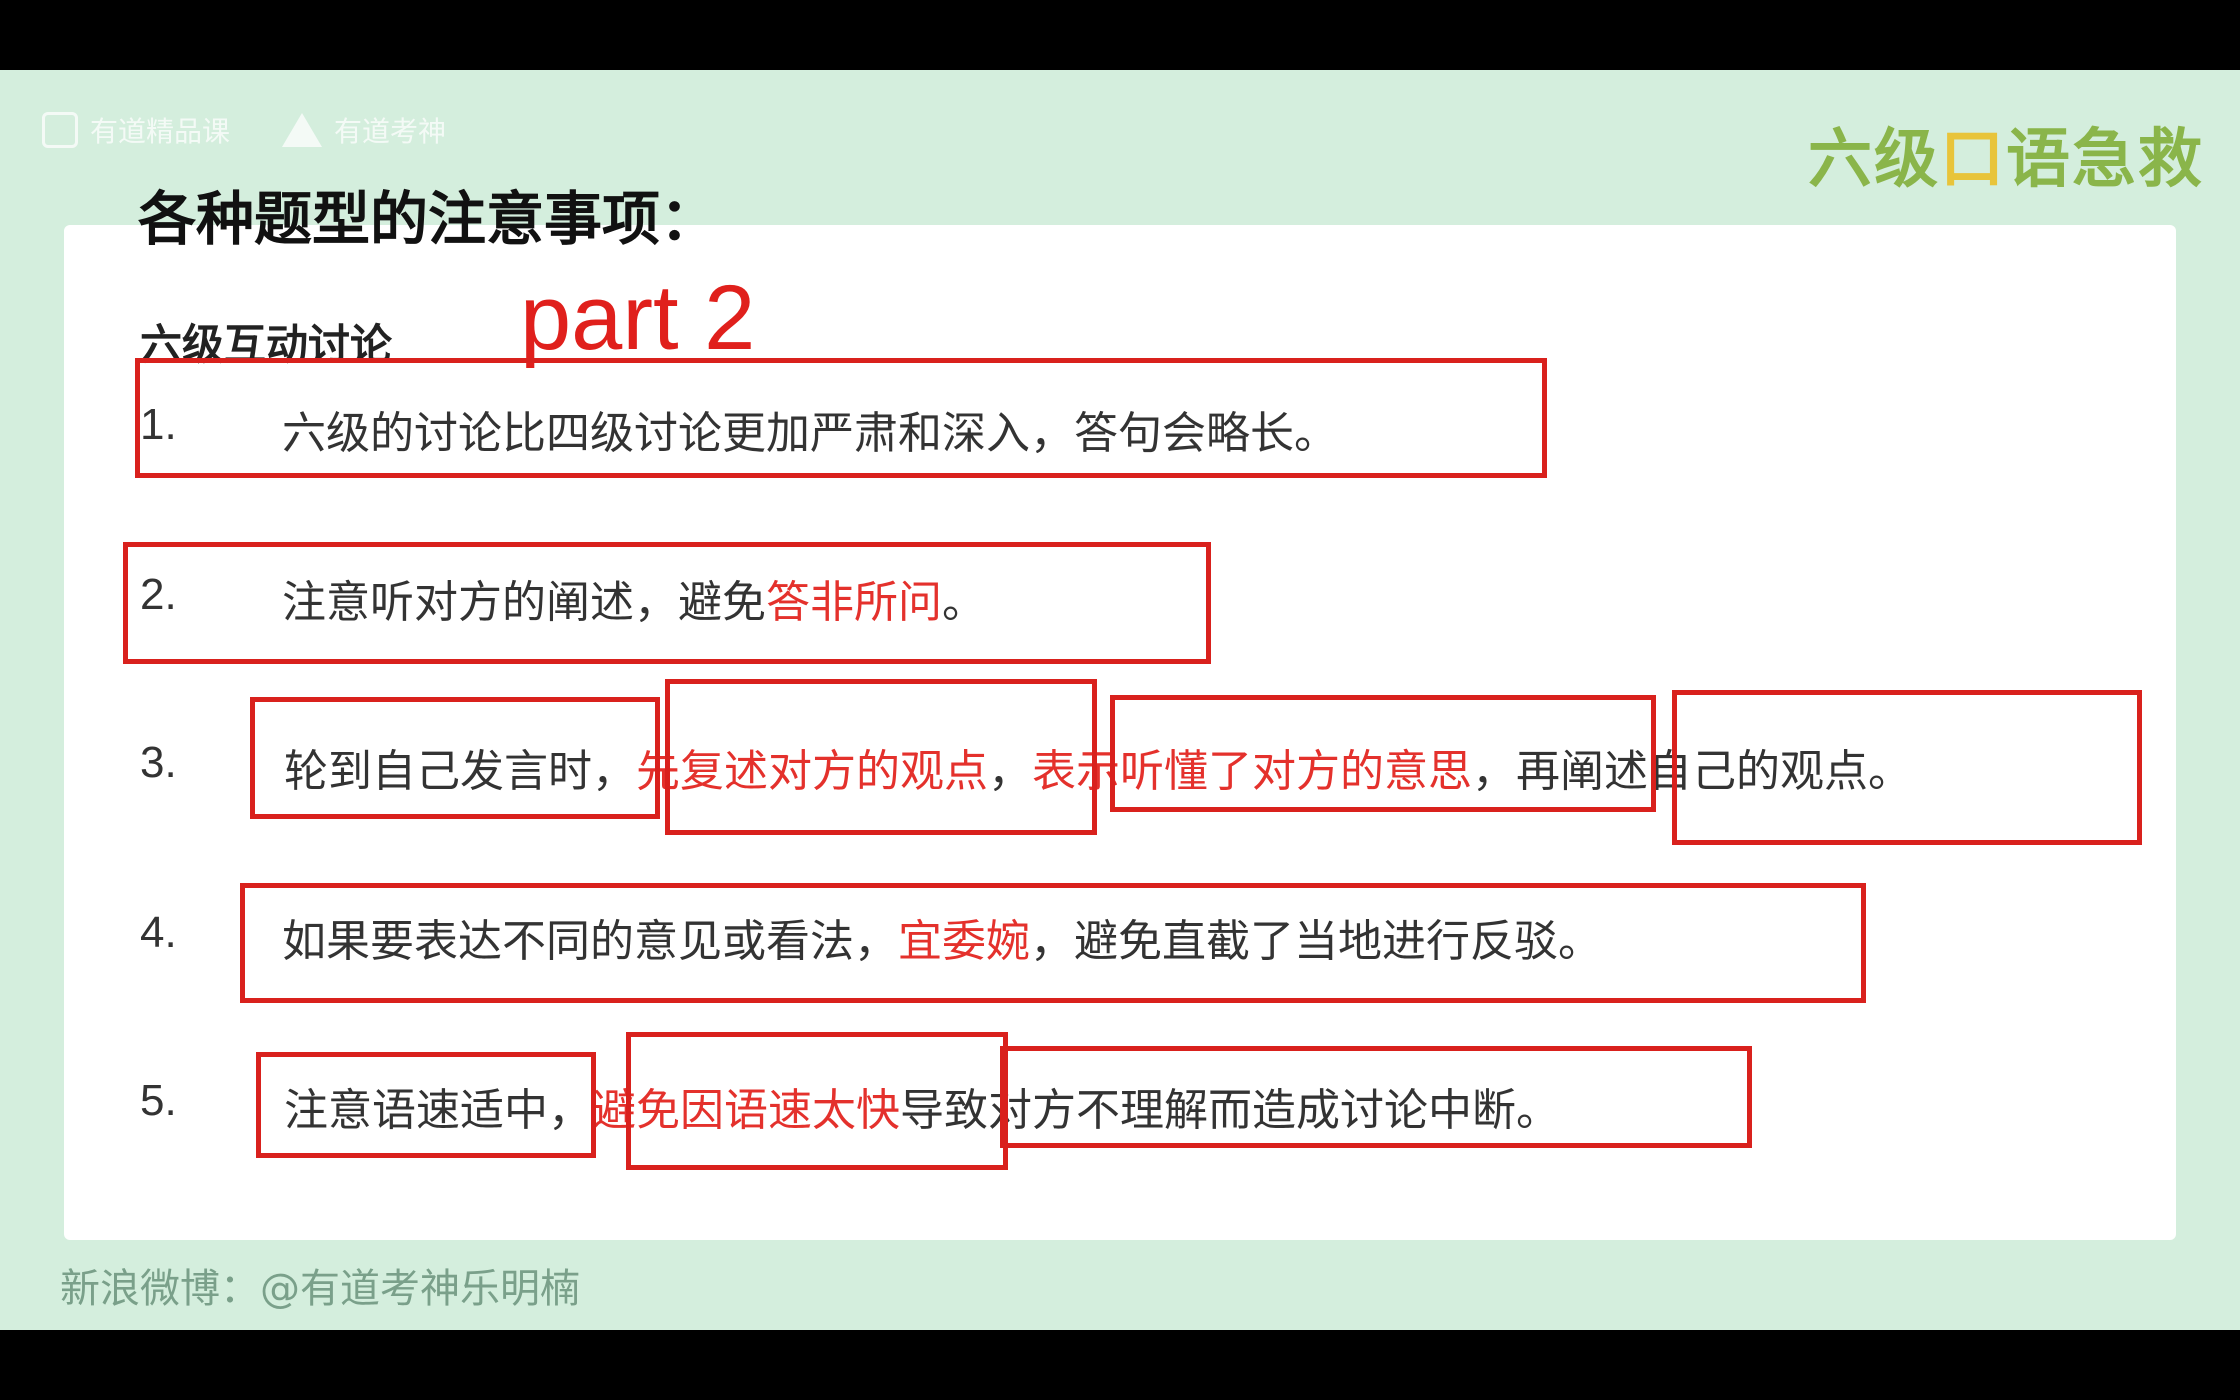 This screenshot has height=1400, width=2240. I want to click on highlight-box-3d, so click(1907, 767).